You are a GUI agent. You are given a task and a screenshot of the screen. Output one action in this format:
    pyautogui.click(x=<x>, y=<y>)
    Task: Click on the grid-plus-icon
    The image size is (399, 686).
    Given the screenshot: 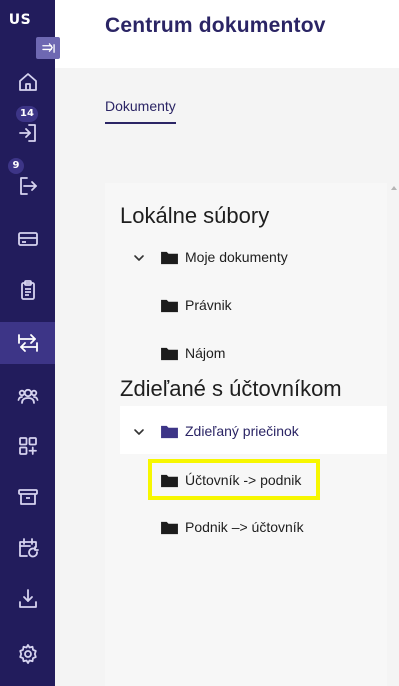 What is the action you would take?
    pyautogui.click(x=27, y=446)
    